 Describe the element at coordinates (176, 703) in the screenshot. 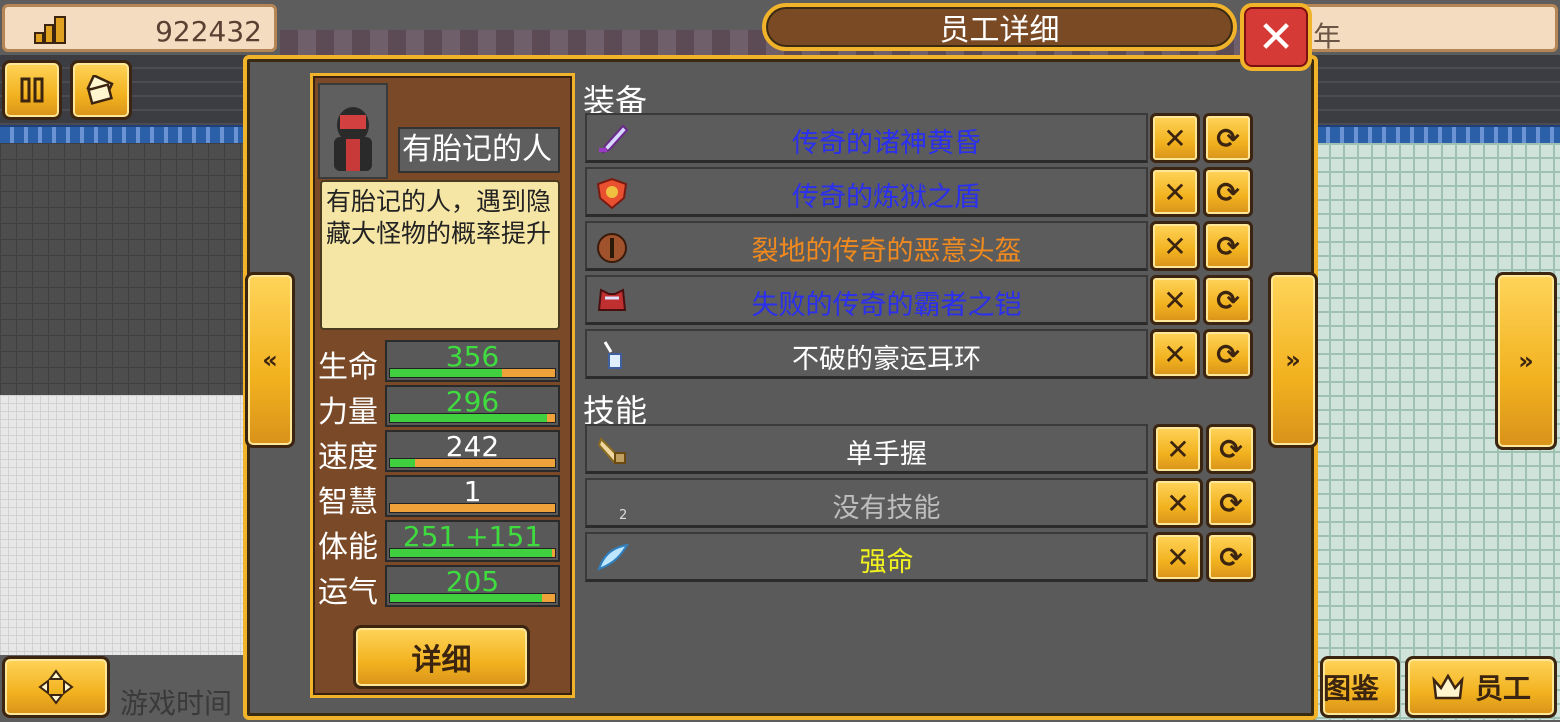

I see `game-time-label: 游戏时间` at that location.